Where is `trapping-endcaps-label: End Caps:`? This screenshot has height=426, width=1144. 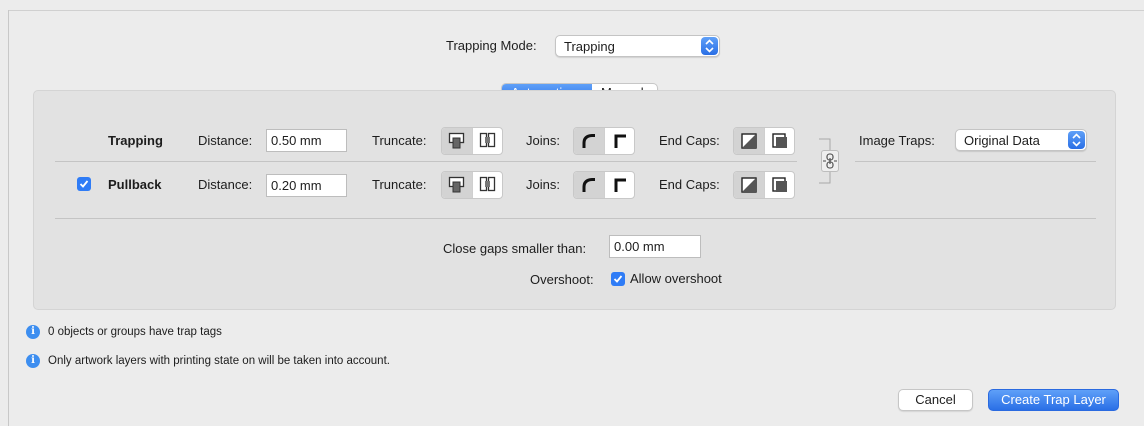
trapping-endcaps-label: End Caps: is located at coordinates (689, 140).